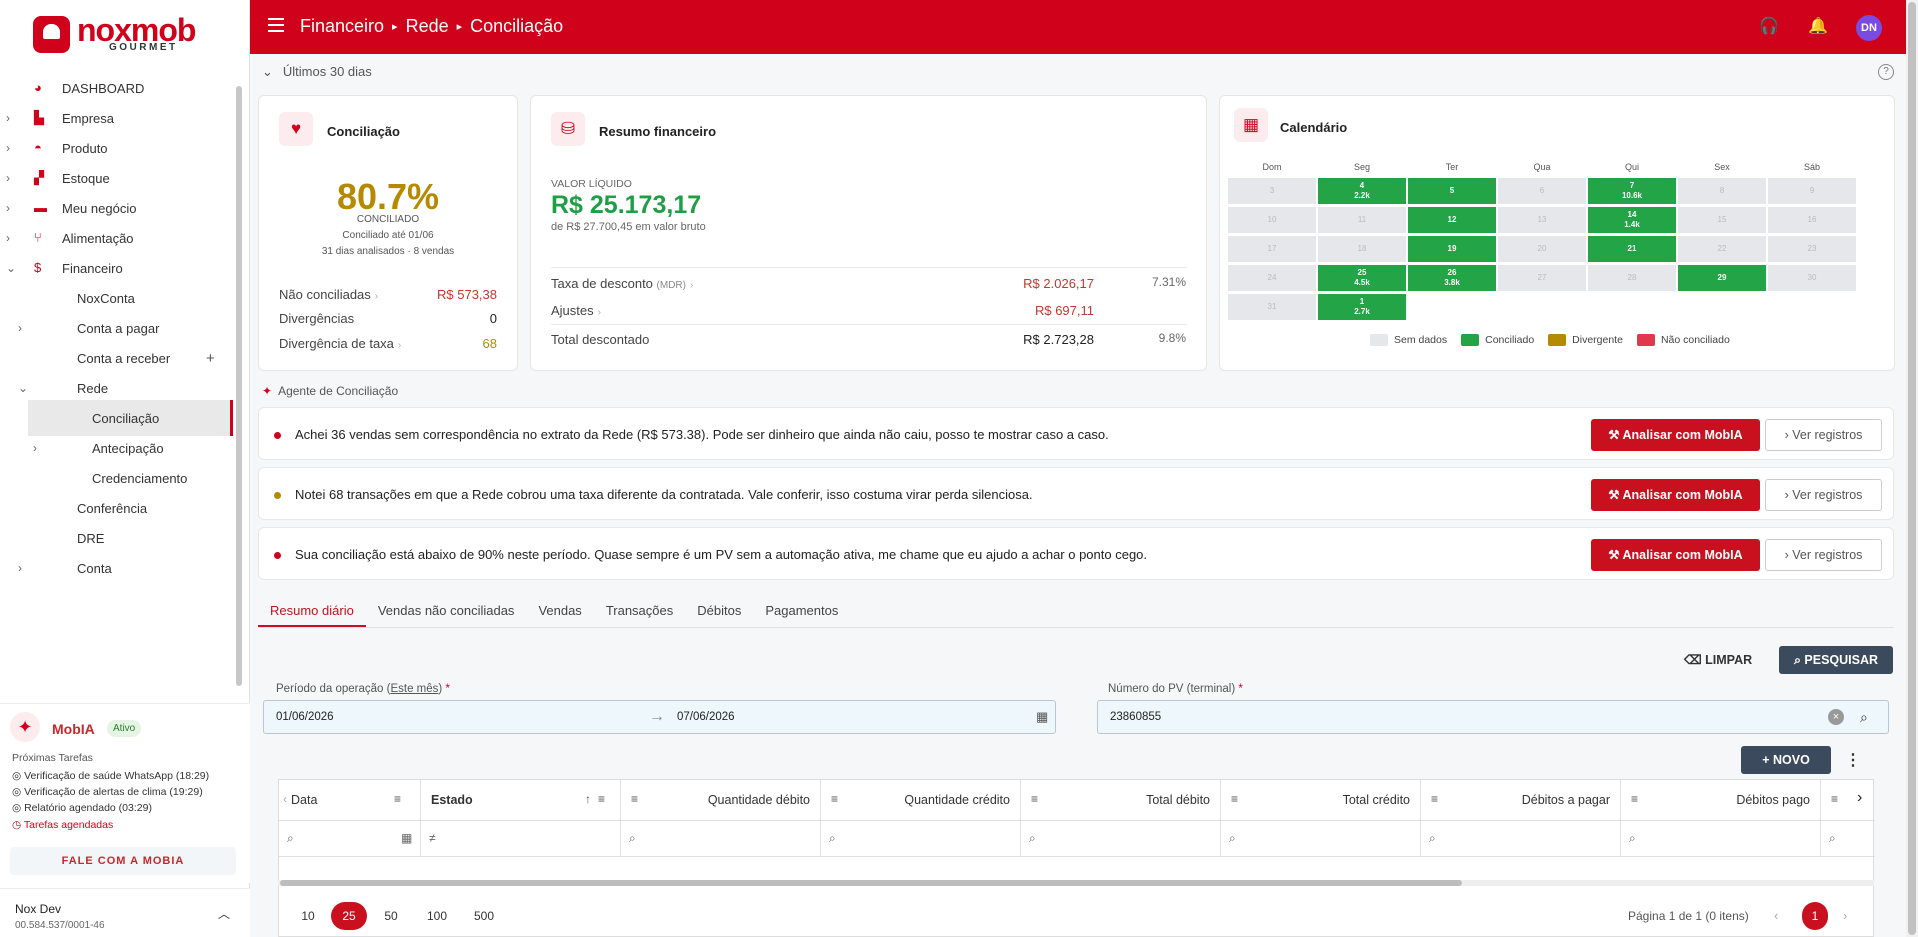 This screenshot has height=937, width=1918. Describe the element at coordinates (1812, 278) in the screenshot. I see `calendar-day: 30` at that location.